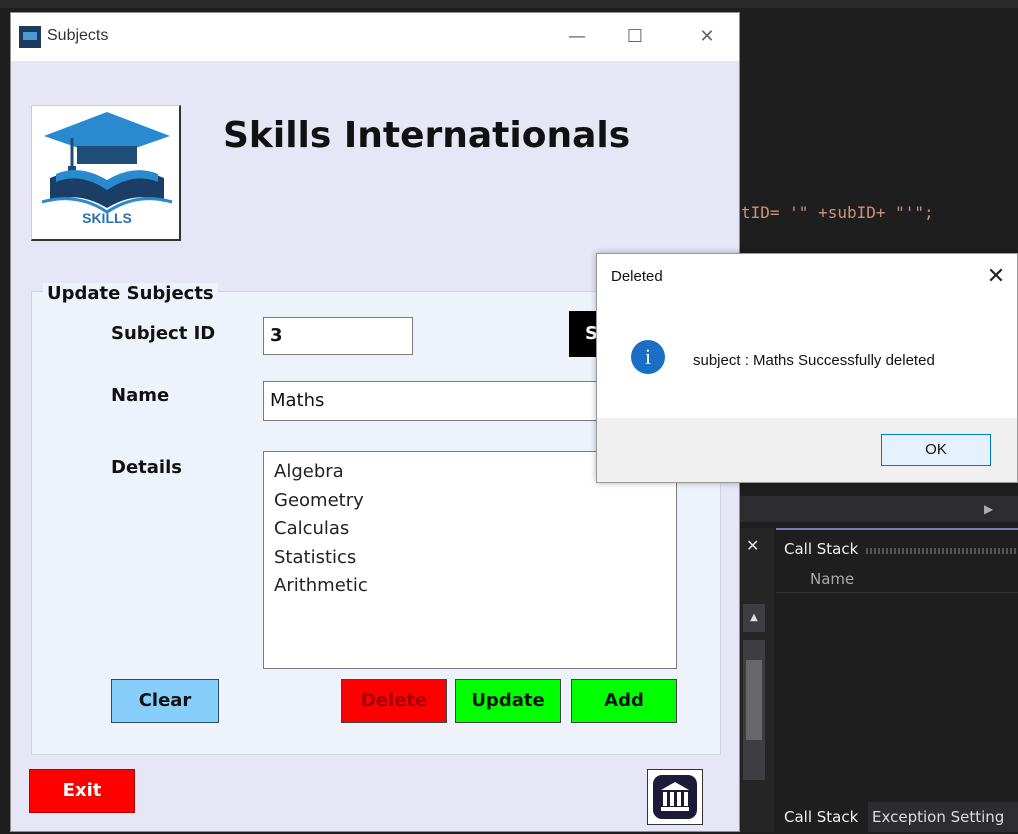  Describe the element at coordinates (837, 212) in the screenshot. I see `ide-code-line: tID= '" +subID+ "'";` at that location.